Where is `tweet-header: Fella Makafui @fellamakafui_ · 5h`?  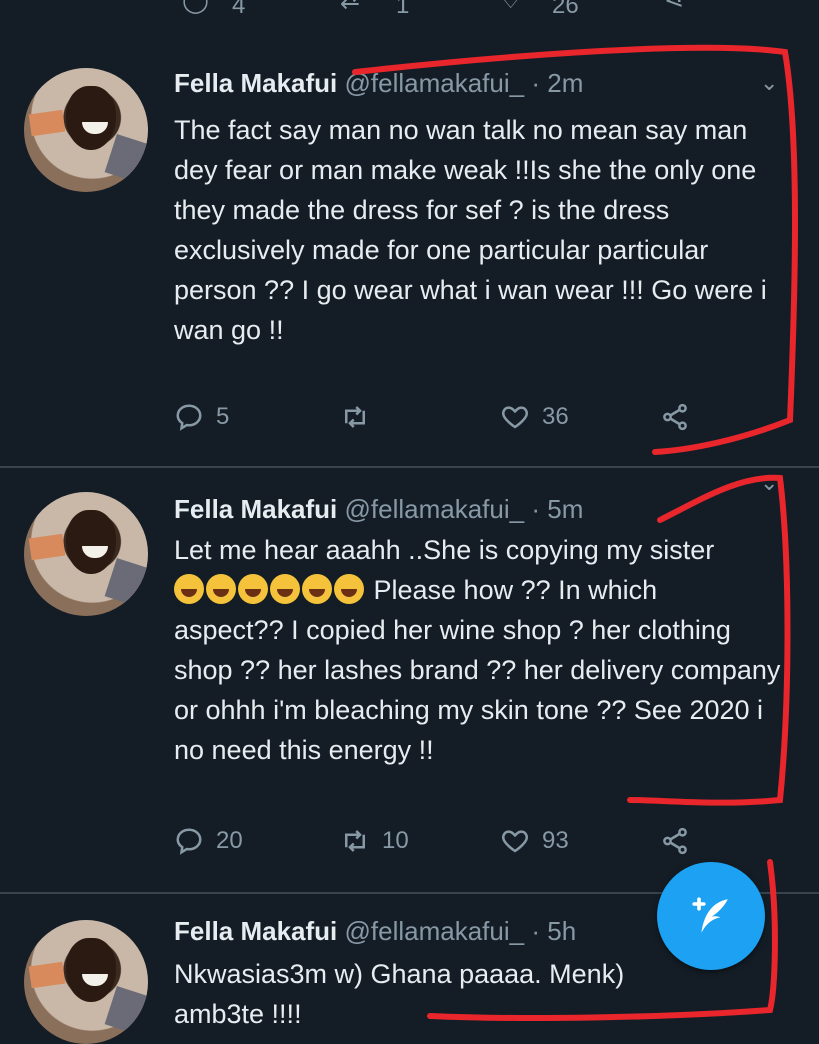 tweet-header: Fella Makafui @fellamakafui_ · 5h is located at coordinates (375, 931).